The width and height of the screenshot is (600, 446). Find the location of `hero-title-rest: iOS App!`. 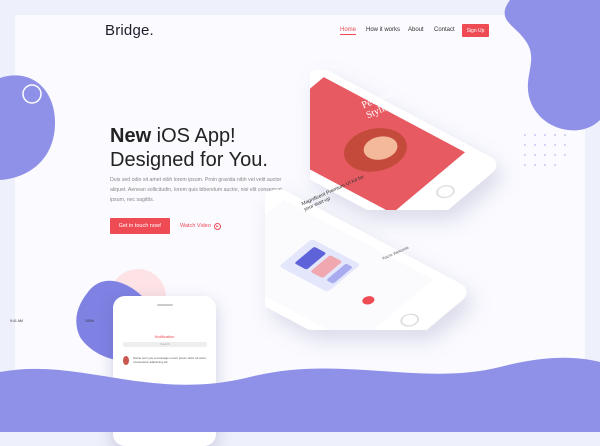

hero-title-rest: iOS App! is located at coordinates (193, 136).